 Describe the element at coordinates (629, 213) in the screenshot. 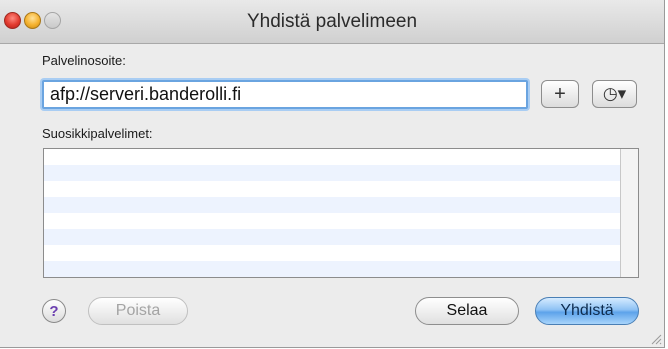

I see `list-scrollbar` at that location.